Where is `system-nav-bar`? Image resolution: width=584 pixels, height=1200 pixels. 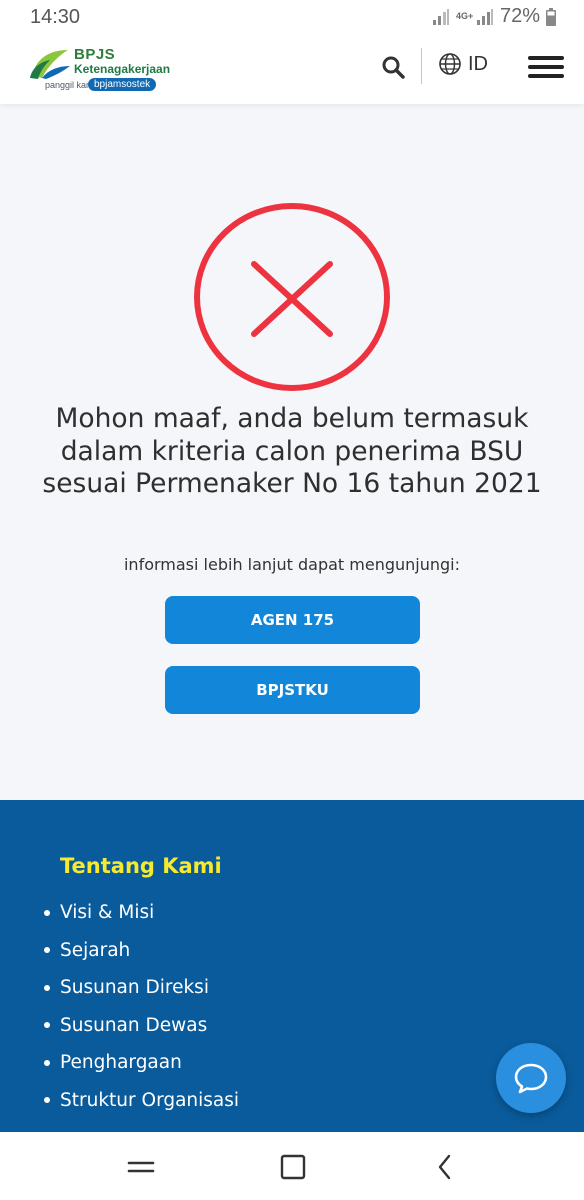
system-nav-bar is located at coordinates (292, 1166).